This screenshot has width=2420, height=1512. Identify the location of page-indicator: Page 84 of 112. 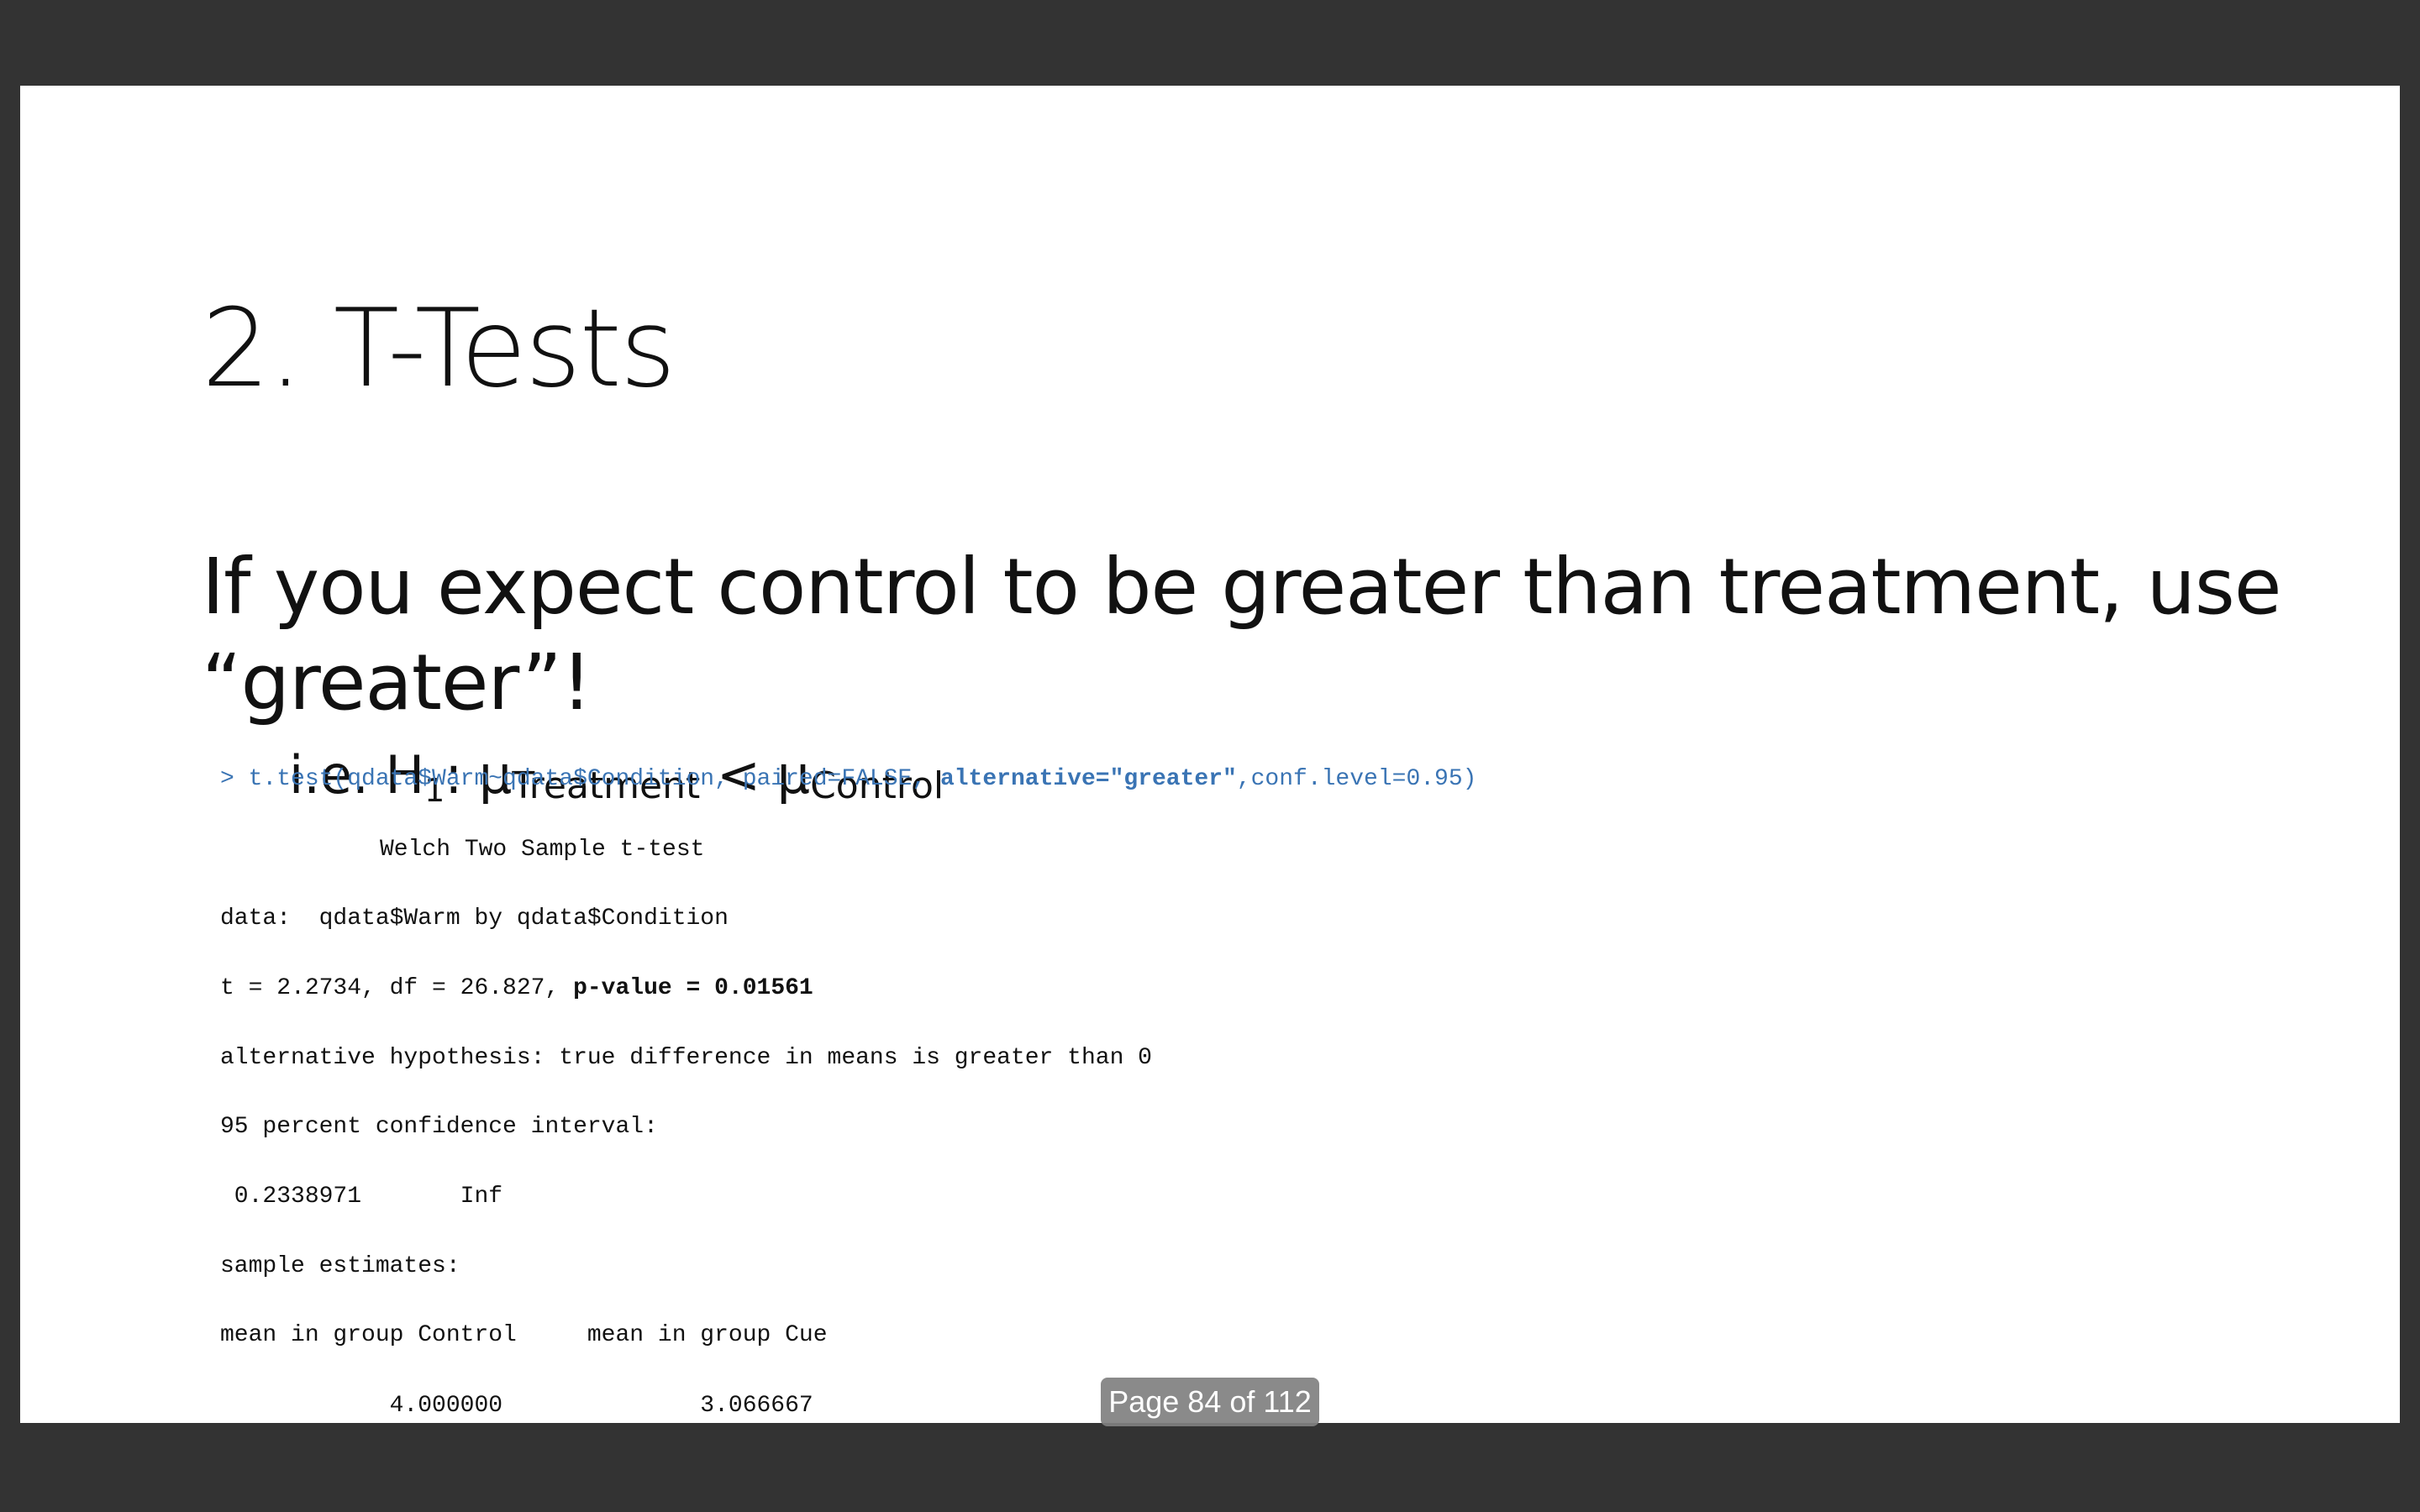
(1210, 1402).